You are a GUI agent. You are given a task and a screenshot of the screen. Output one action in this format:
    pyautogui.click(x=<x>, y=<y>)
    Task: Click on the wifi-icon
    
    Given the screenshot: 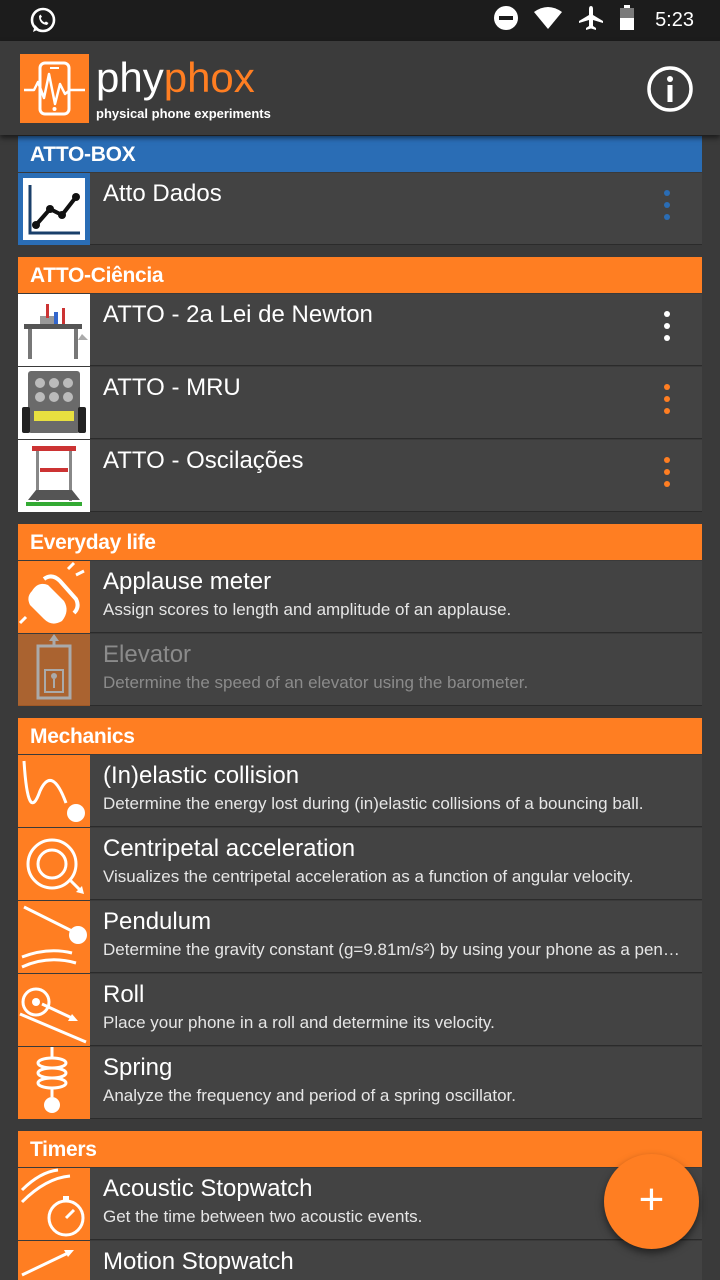 What is the action you would take?
    pyautogui.click(x=548, y=20)
    